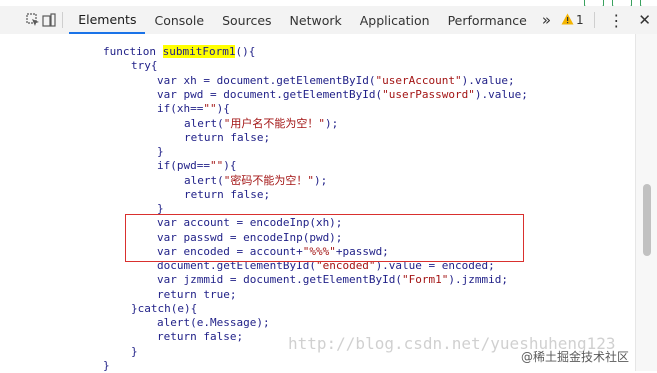  What do you see at coordinates (274, 123) in the screenshot?
I see `string-literal: "用户名不能为空！"` at bounding box center [274, 123].